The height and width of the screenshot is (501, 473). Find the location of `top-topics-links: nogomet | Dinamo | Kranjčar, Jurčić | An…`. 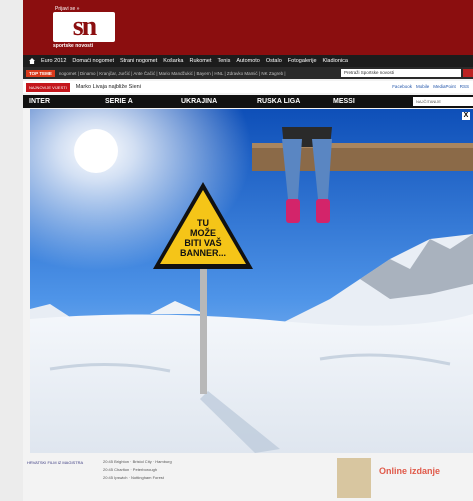

top-topics-links: nogomet | Dinamo | Kranjčar, Jurčić | An… is located at coordinates (194, 73).